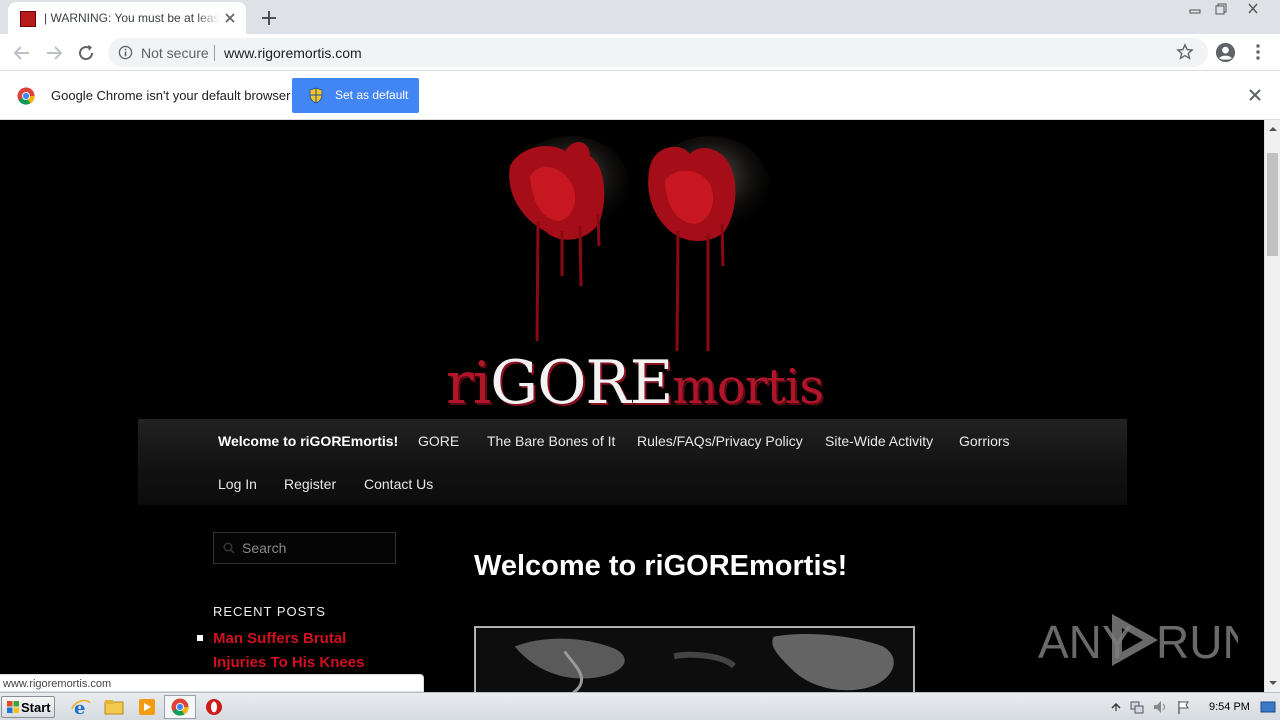 This screenshot has height=720, width=1280. Describe the element at coordinates (212, 683) in the screenshot. I see `status-bubble: www.rigoremortis.com` at that location.